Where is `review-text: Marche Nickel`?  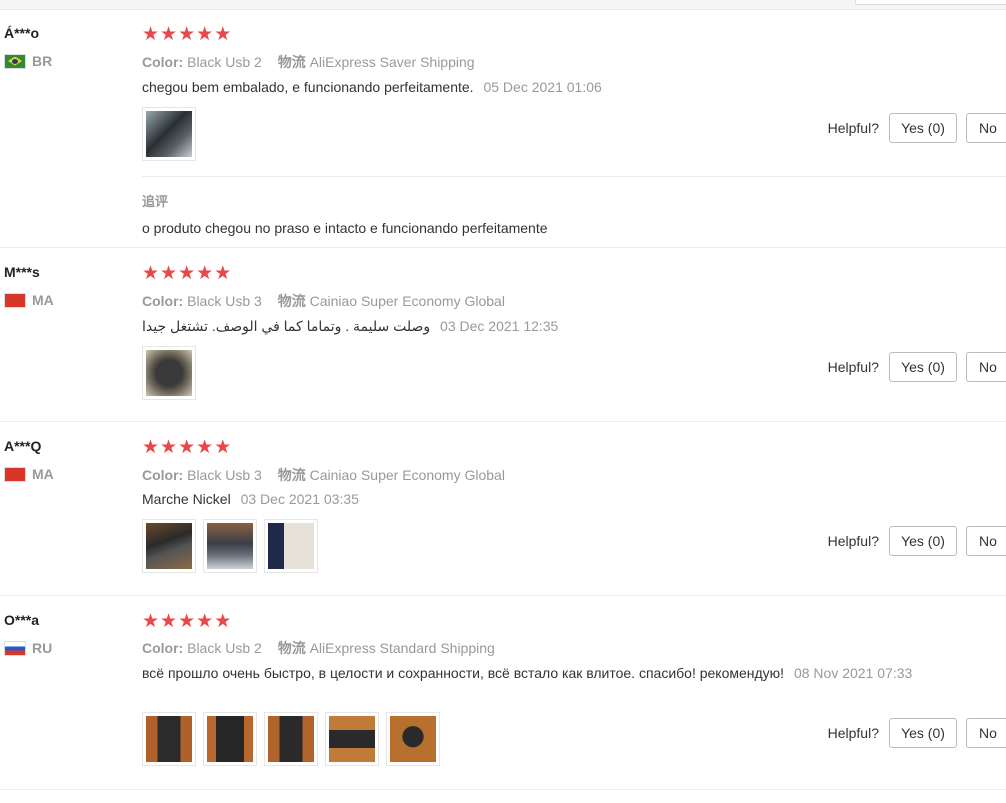 review-text: Marche Nickel is located at coordinates (186, 499).